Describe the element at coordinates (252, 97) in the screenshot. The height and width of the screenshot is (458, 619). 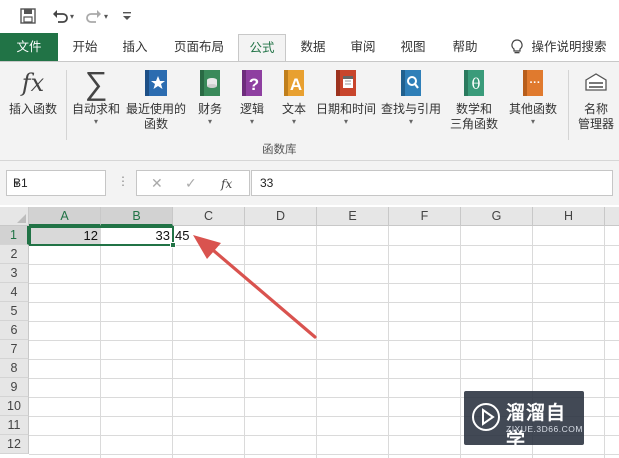
I see `logical-button: ? 逻辑 ▾` at that location.